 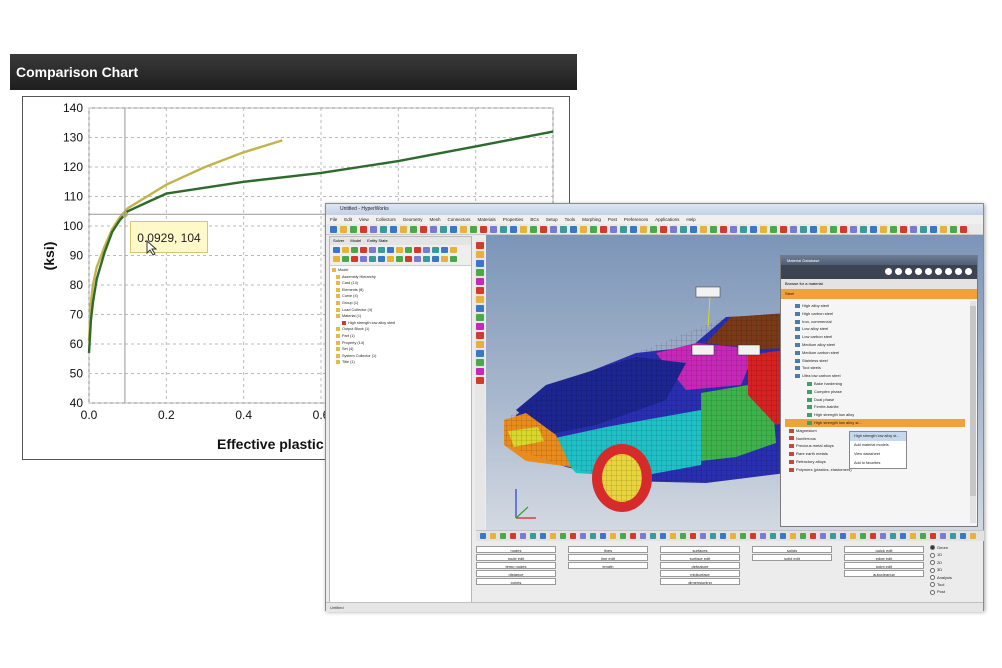 What do you see at coordinates (401, 336) in the screenshot?
I see `tree-item: Part (1)` at bounding box center [401, 336].